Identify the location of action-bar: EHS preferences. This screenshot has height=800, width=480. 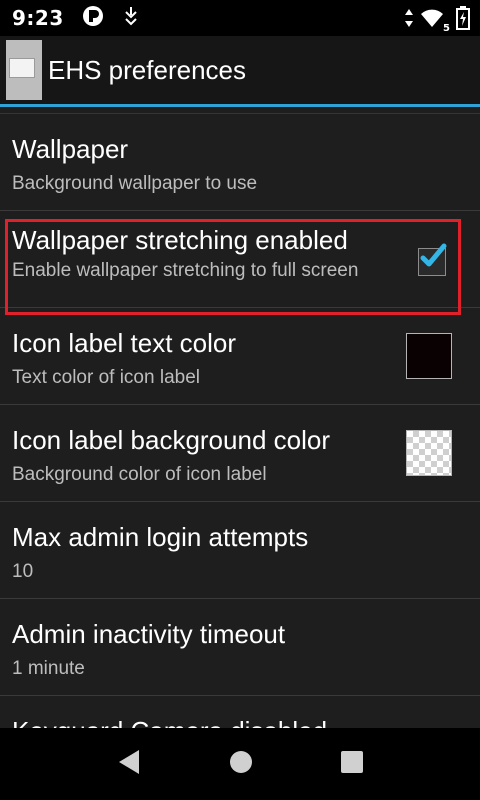
(240, 70).